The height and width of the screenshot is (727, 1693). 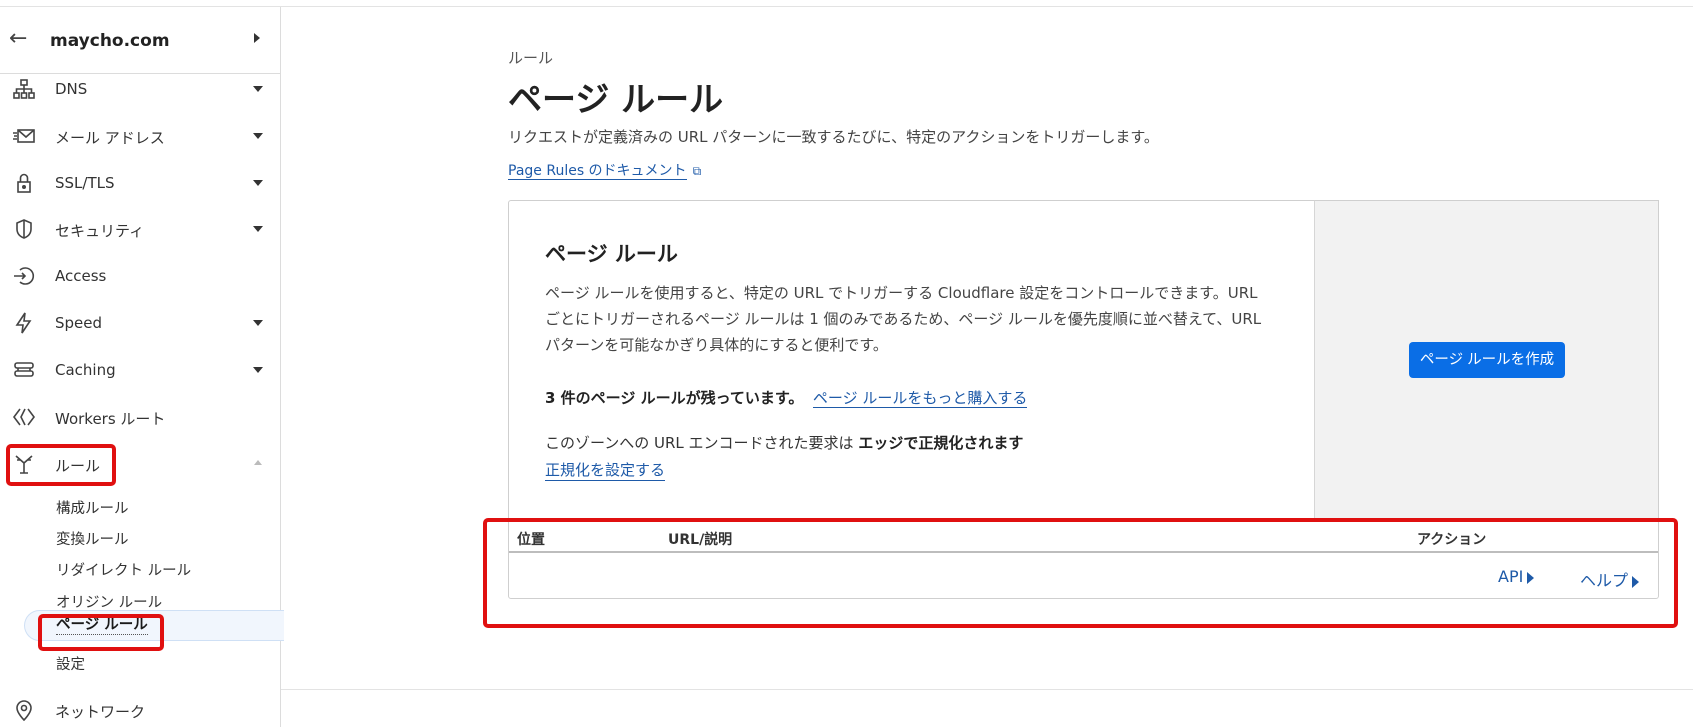 I want to click on sidebar-item-label: セキュリティ, so click(x=100, y=231).